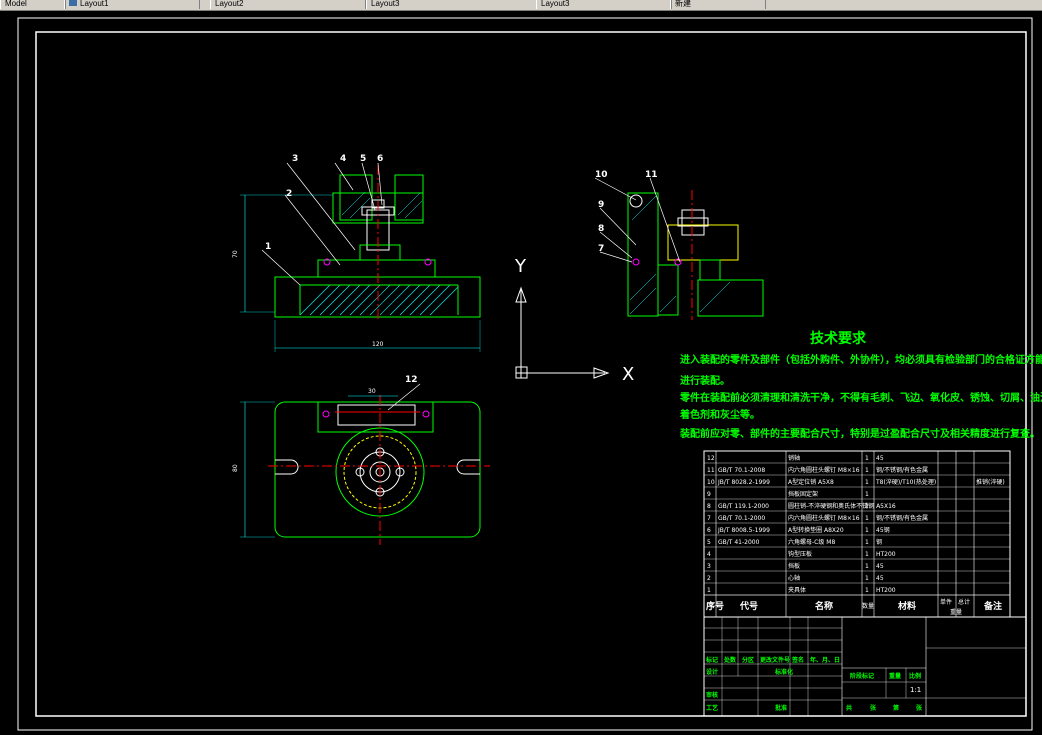  Describe the element at coordinates (712, 672) in the screenshot. I see `tb-design: 设计` at that location.